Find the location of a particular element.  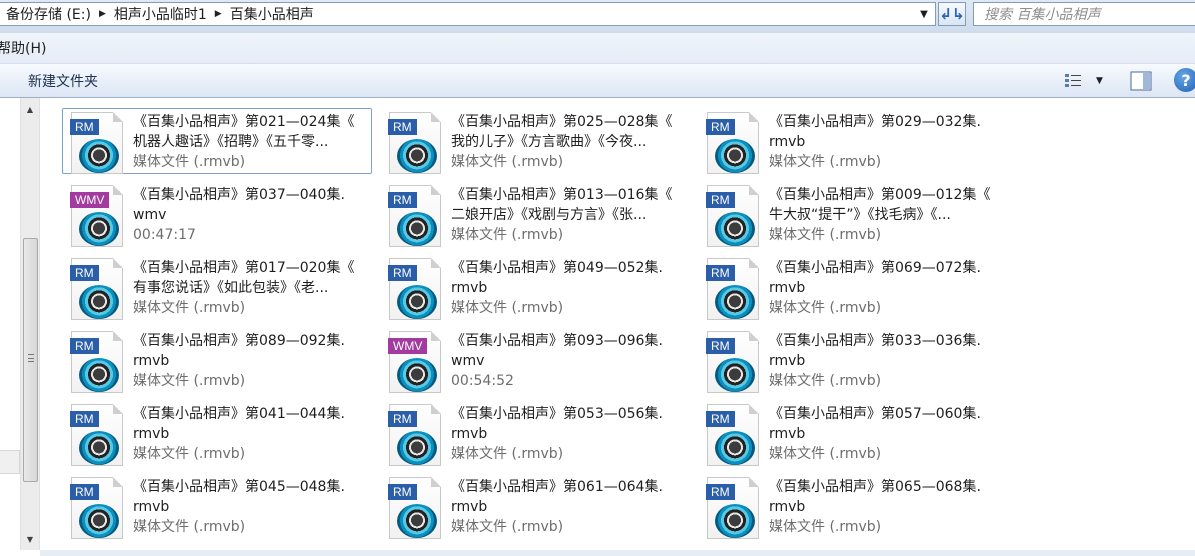

file-item: RM 《百集小品相声》第057—060集. rmvb 媒体文件 (.rmvb) is located at coordinates (853, 433).